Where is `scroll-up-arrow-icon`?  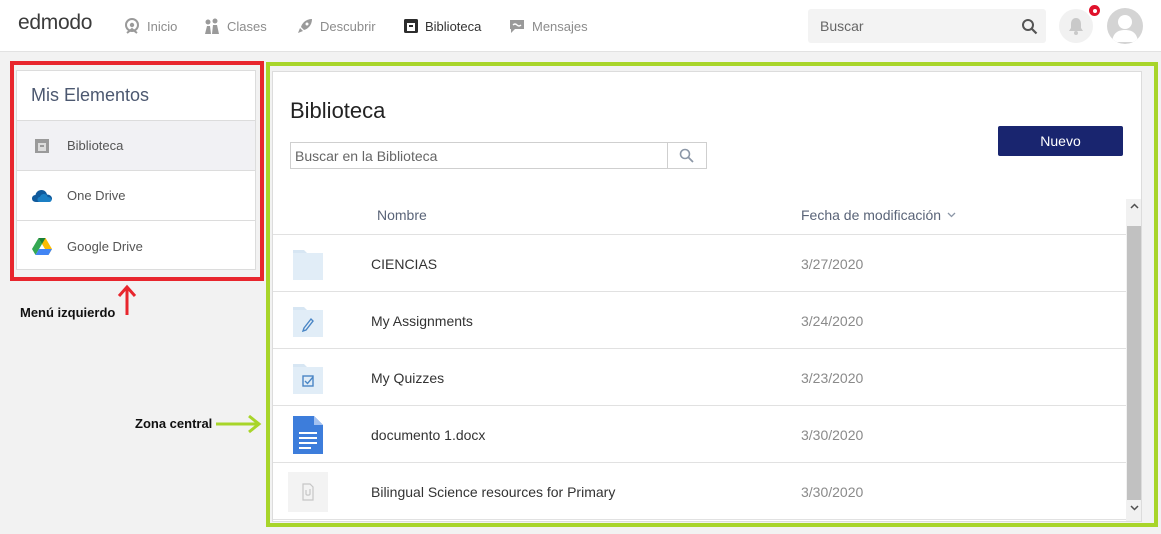 scroll-up-arrow-icon is located at coordinates (1134, 206).